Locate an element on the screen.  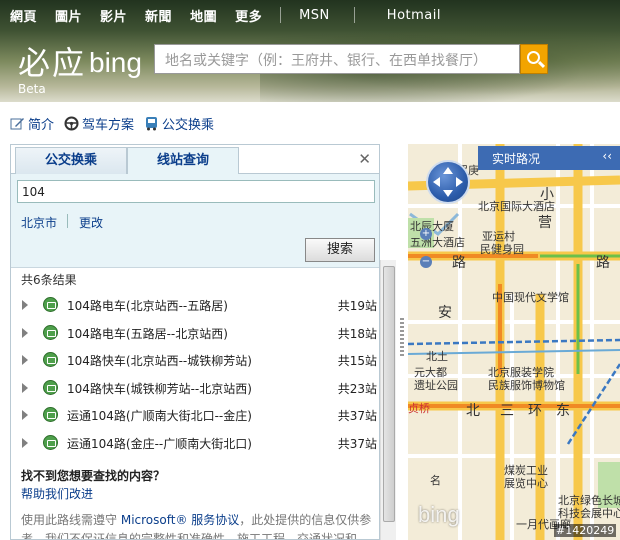
list-item: 运通104路(广顺南大街北口--金庄) 共37站 is located at coordinates (195, 415).